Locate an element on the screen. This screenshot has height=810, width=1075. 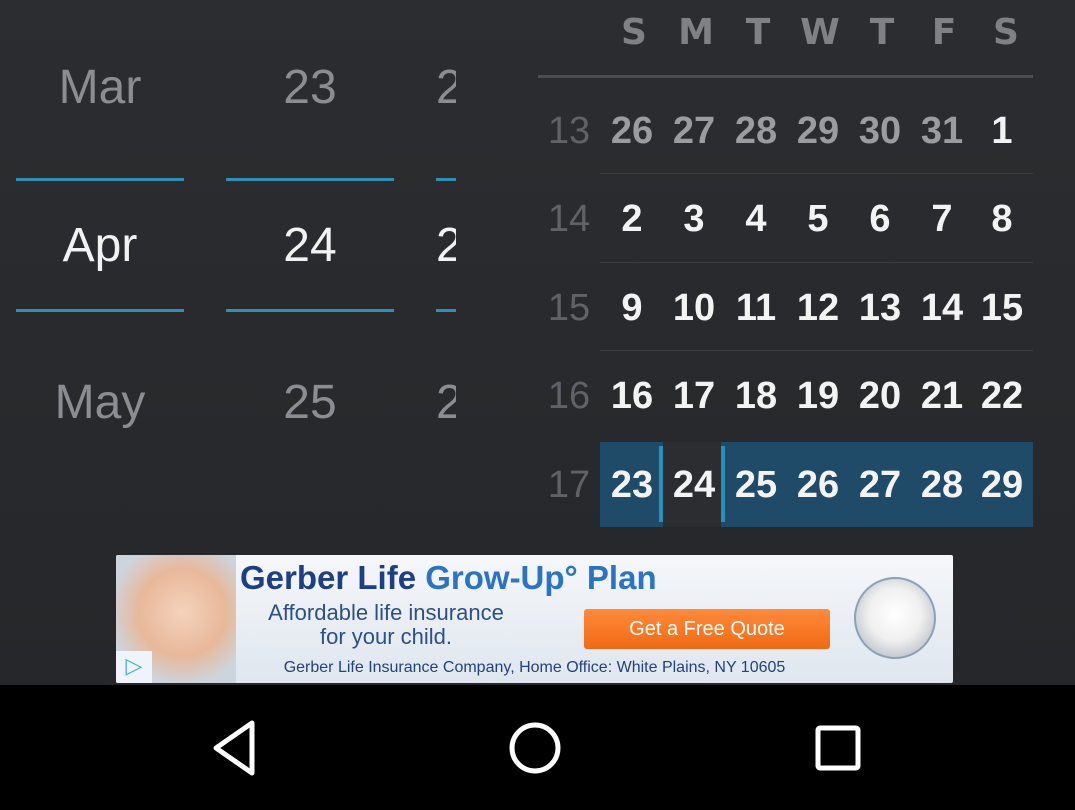
year-selected: 2017 is located at coordinates (446, 245).